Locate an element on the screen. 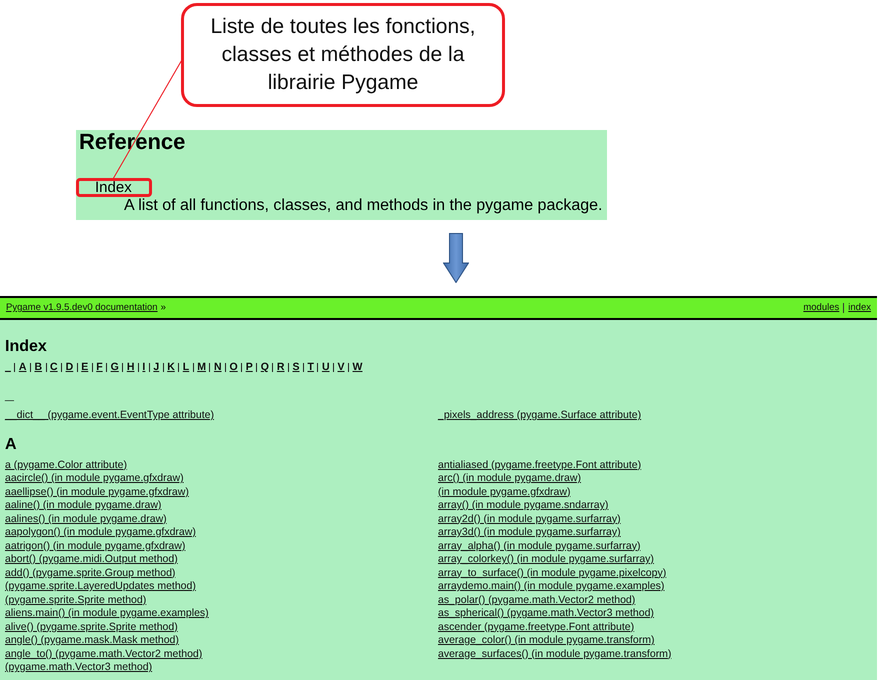 The image size is (880, 680). index-entry-link: a (pygame.Color attribute) is located at coordinates (66, 465).